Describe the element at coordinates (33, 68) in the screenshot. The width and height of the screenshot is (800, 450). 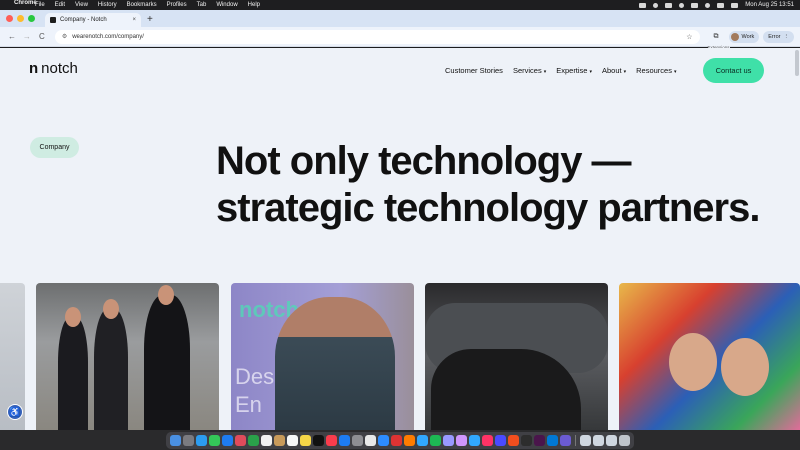
I see `notch-logo-mark-icon: n` at that location.